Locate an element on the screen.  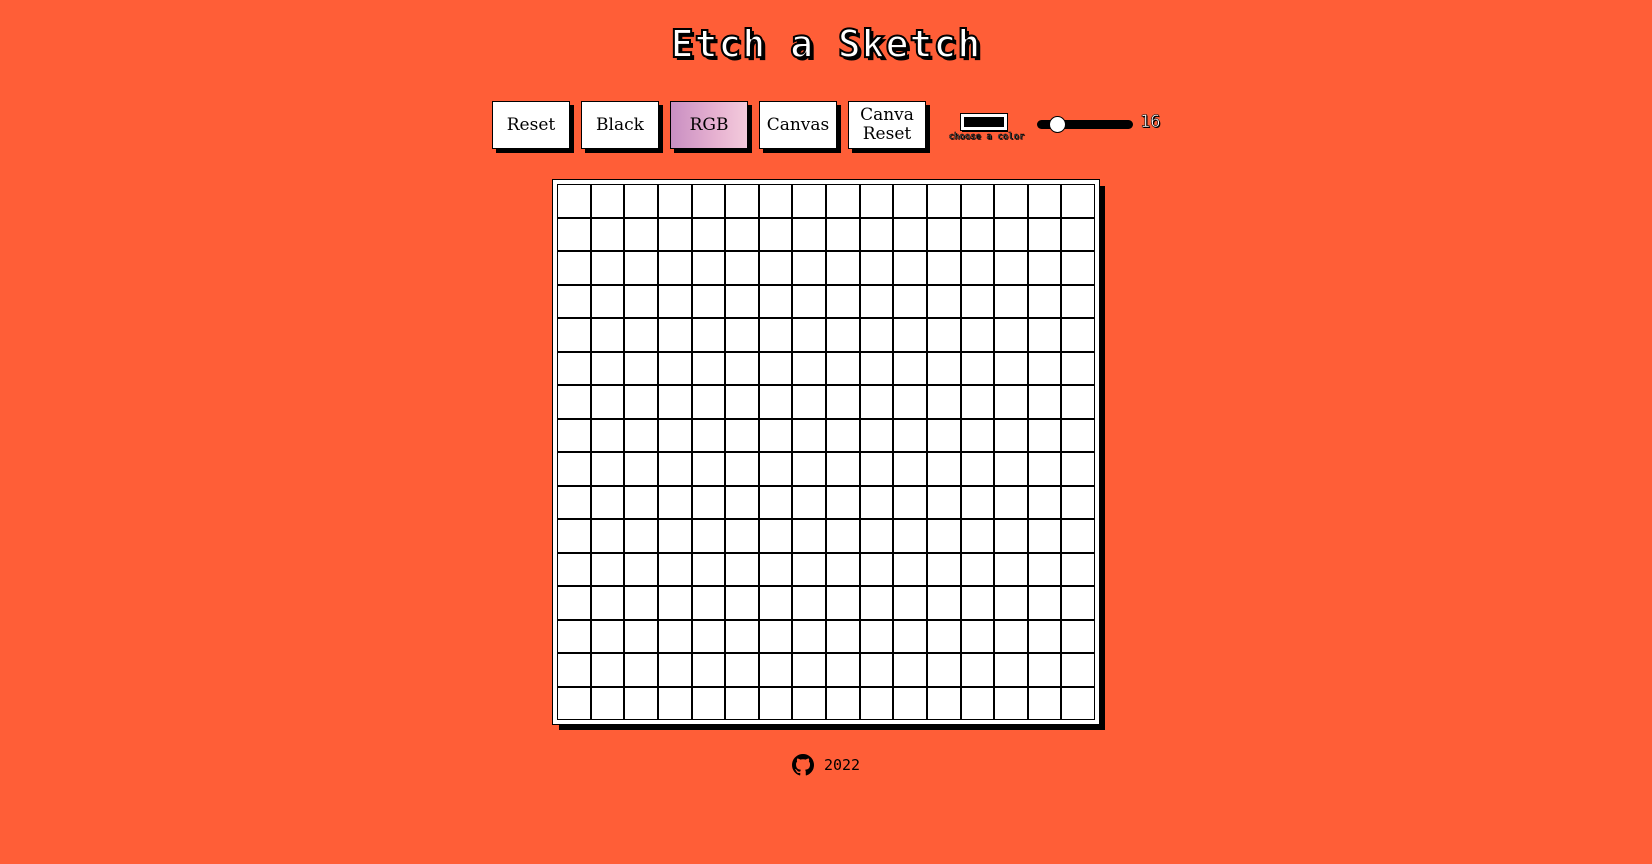
canva-reset-button: Canva Reset is located at coordinates (887, 125).